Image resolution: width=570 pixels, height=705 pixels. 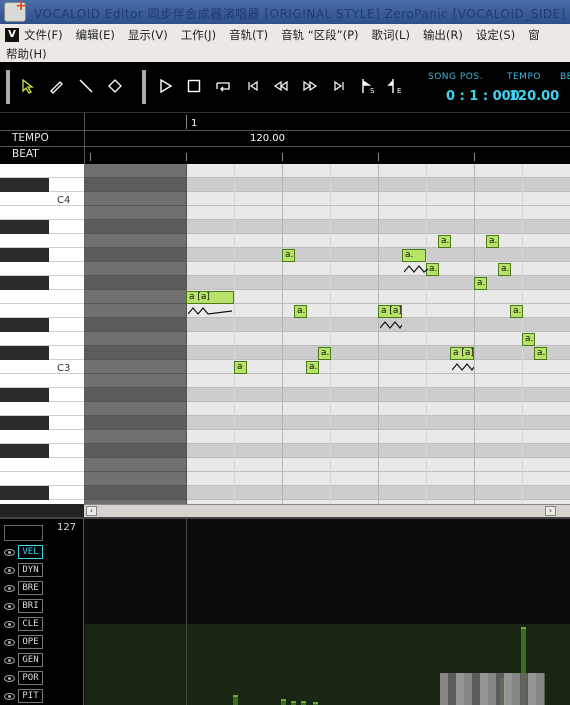 I want to click on forward-end-icon, so click(x=339, y=86).